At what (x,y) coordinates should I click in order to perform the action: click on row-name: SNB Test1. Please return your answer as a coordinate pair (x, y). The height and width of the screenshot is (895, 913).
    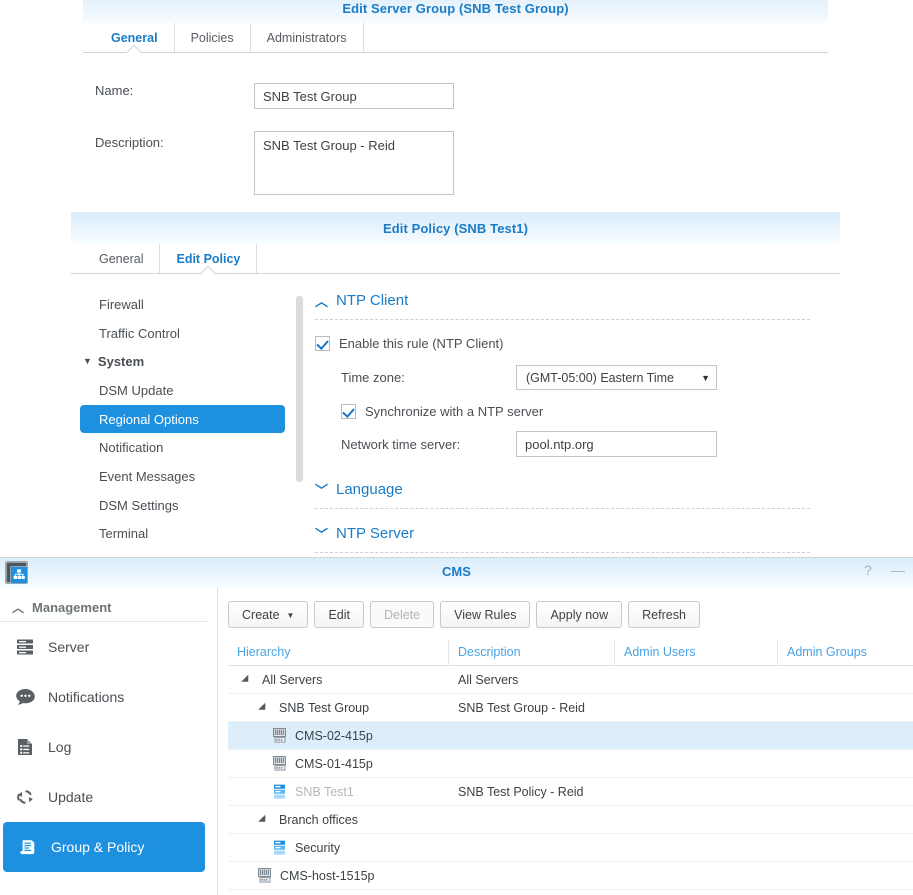
    Looking at the image, I should click on (324, 791).